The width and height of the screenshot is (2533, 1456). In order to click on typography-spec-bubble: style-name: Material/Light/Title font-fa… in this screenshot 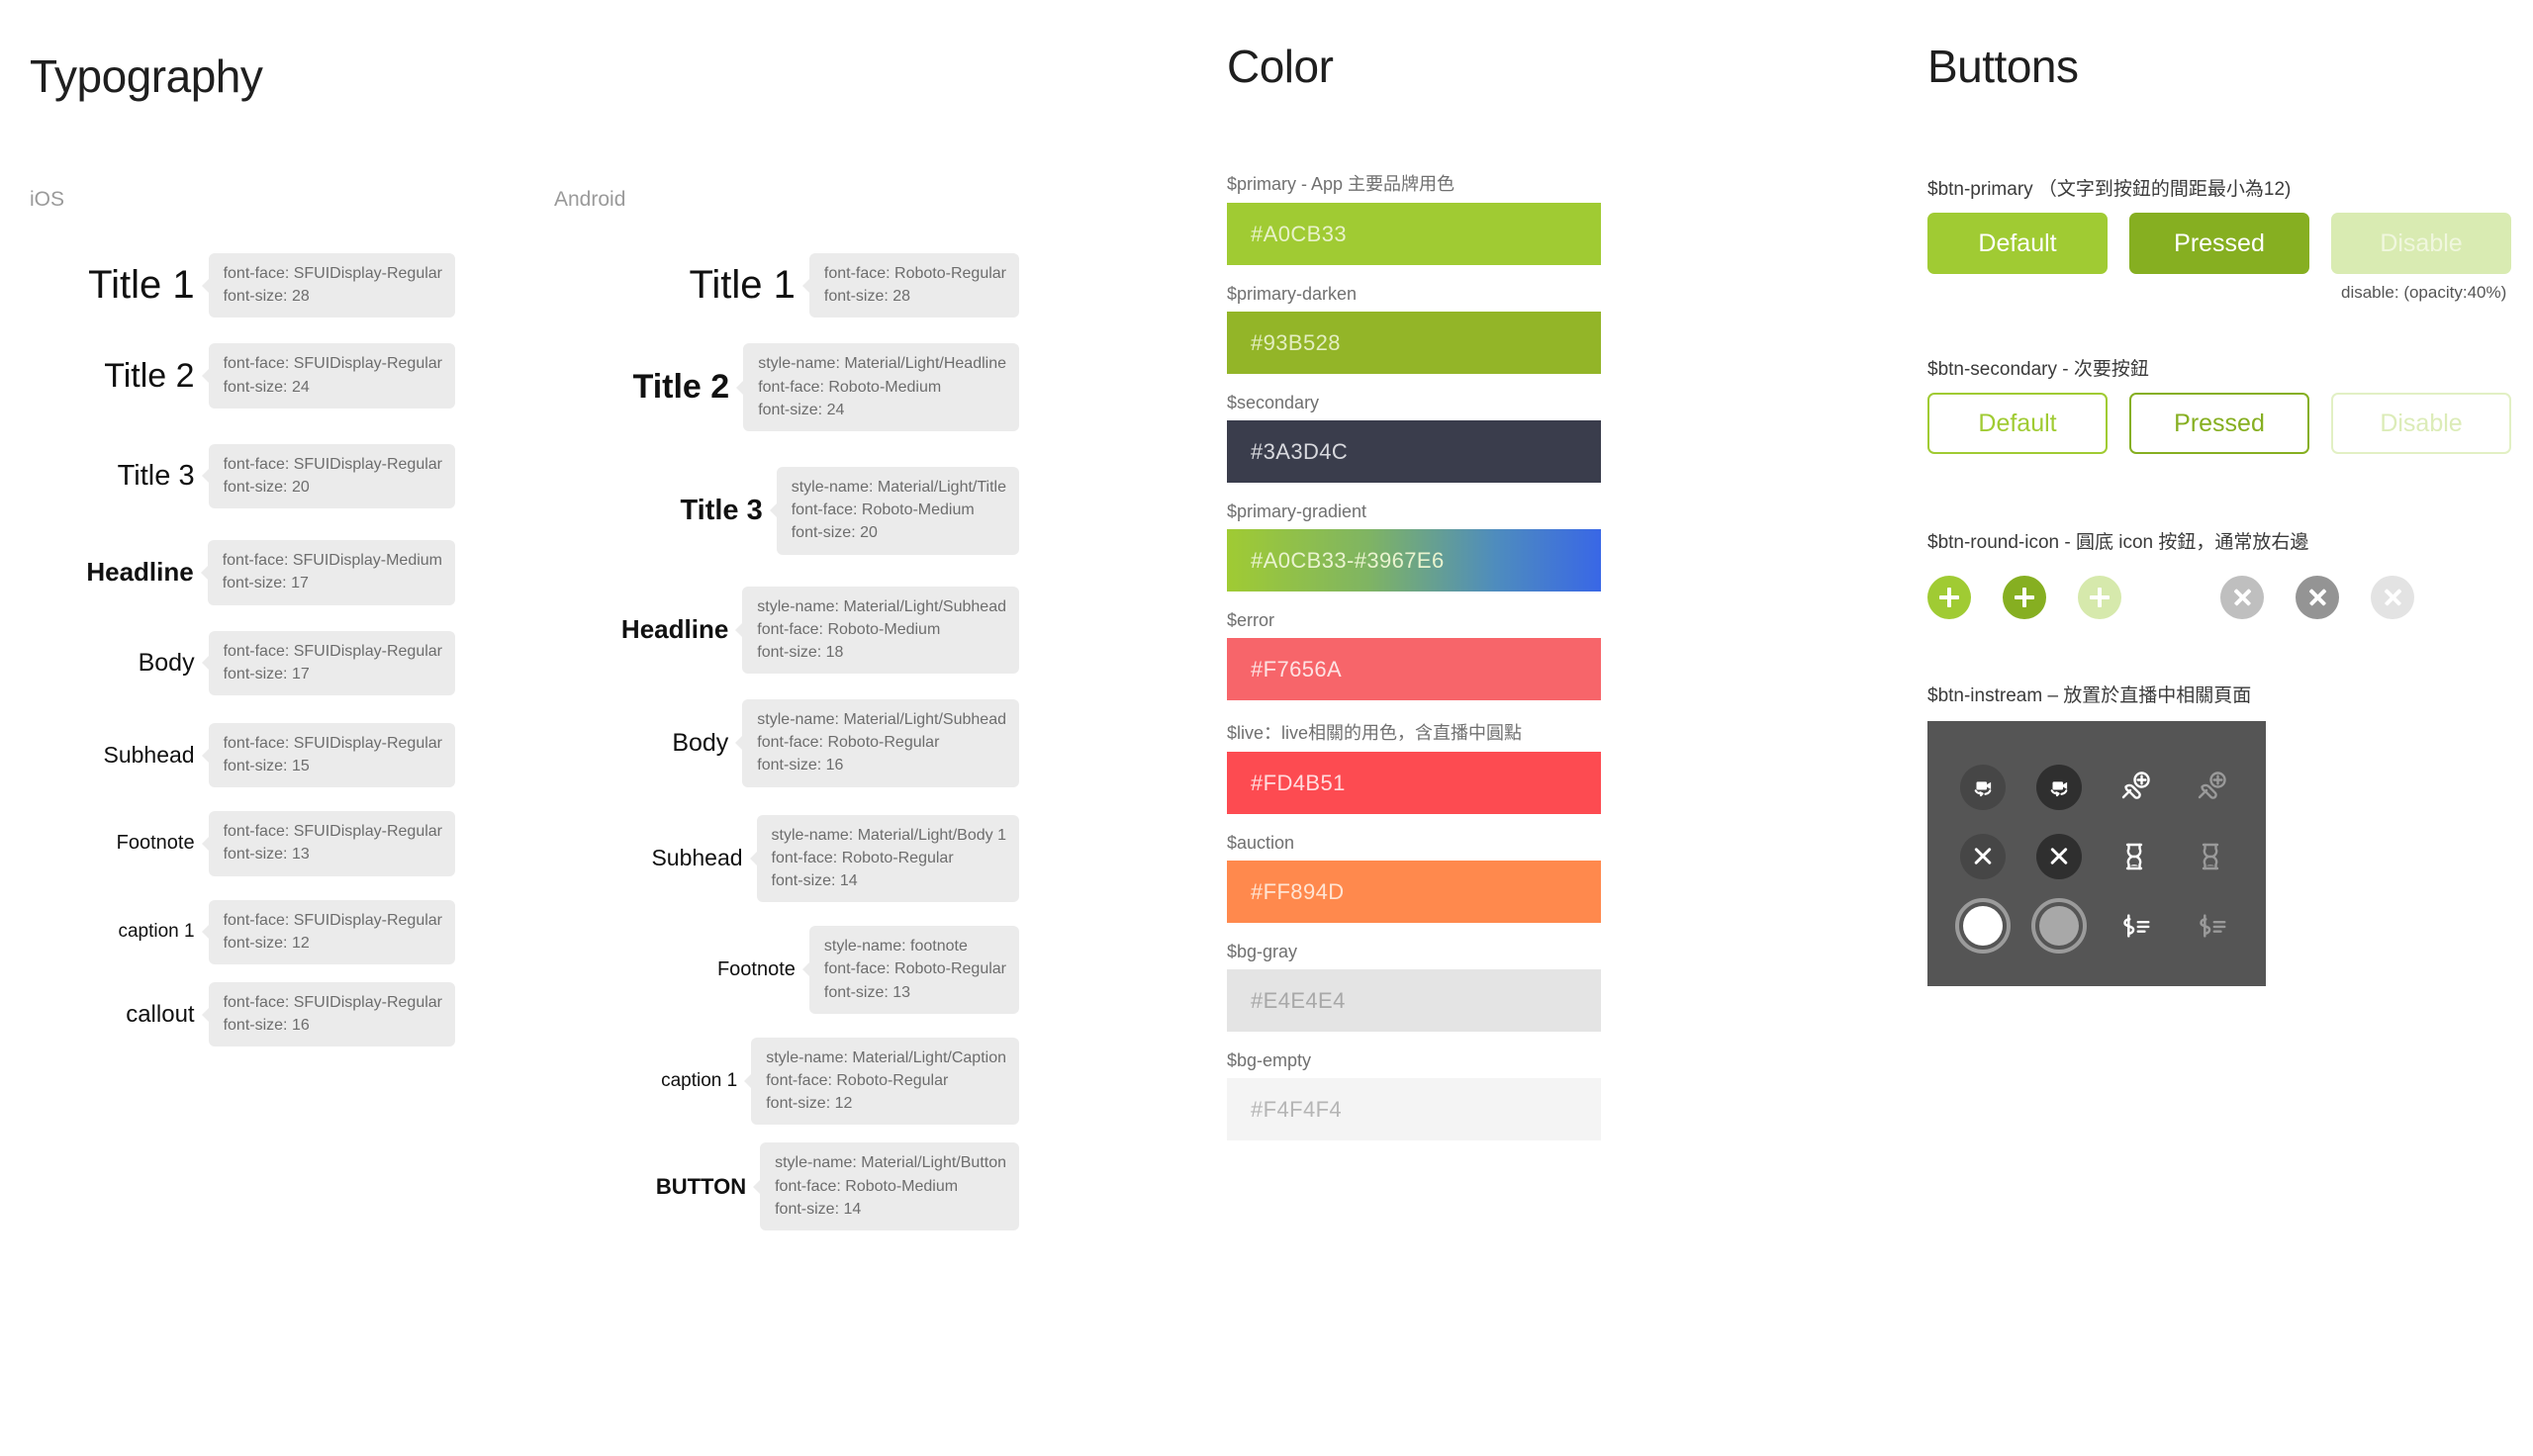, I will do `click(898, 510)`.